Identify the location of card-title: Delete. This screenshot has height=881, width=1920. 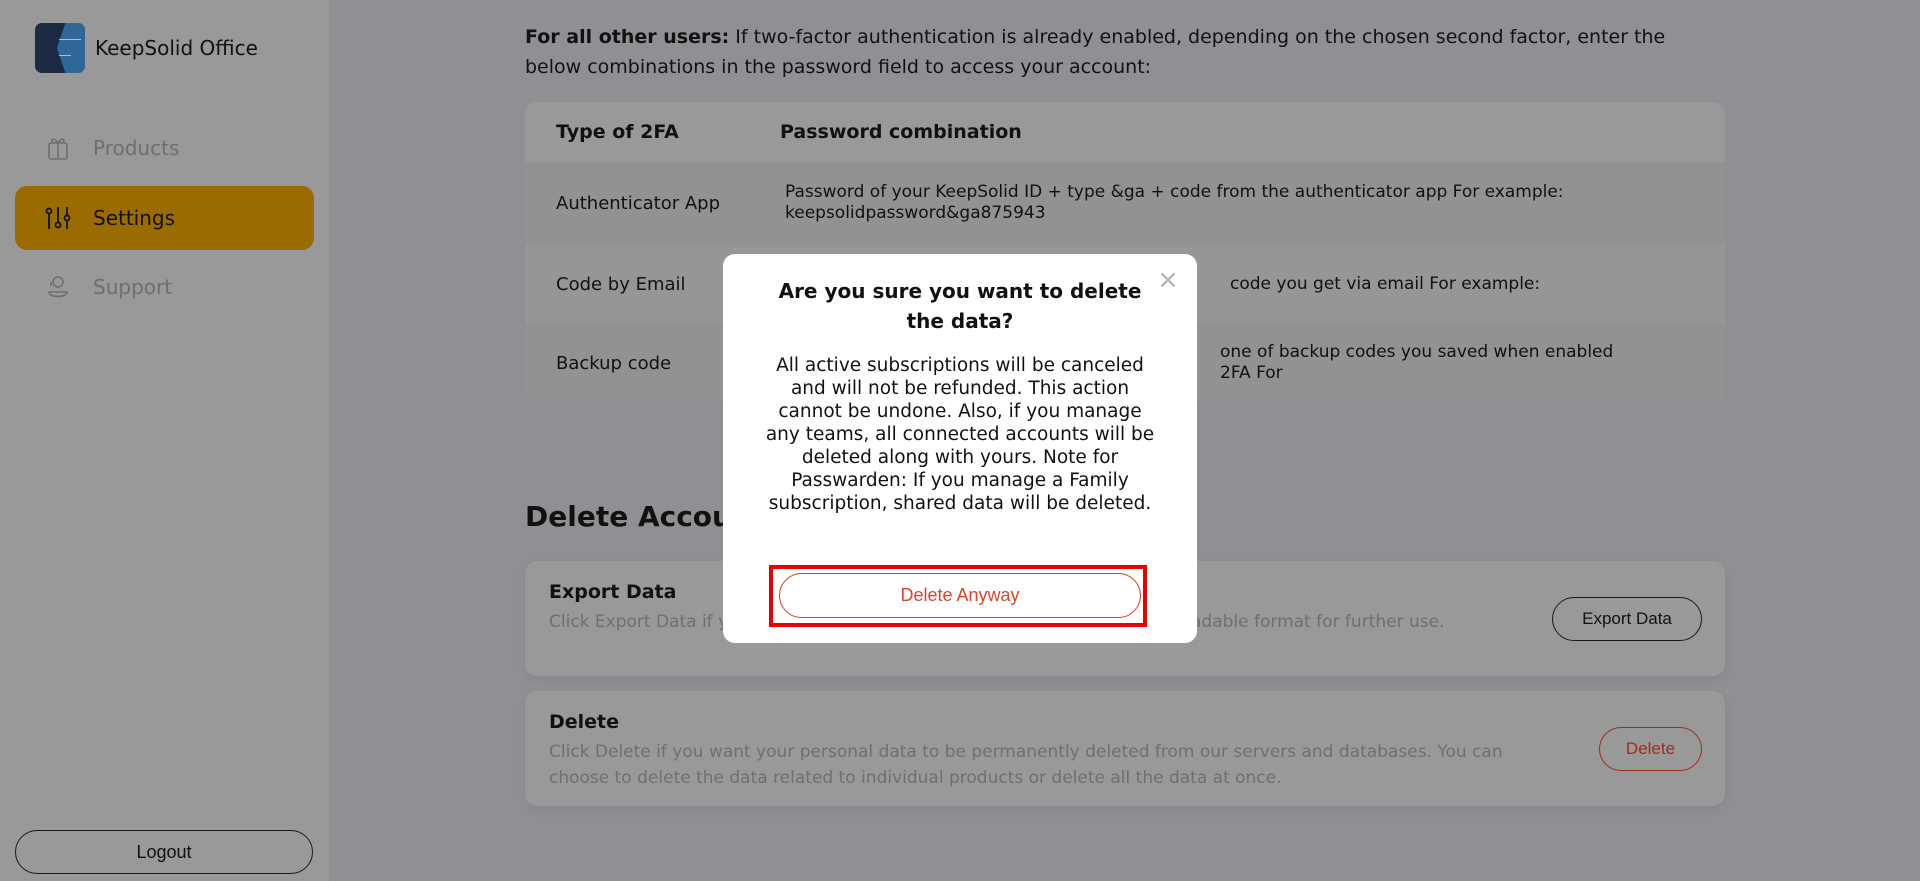
(584, 722).